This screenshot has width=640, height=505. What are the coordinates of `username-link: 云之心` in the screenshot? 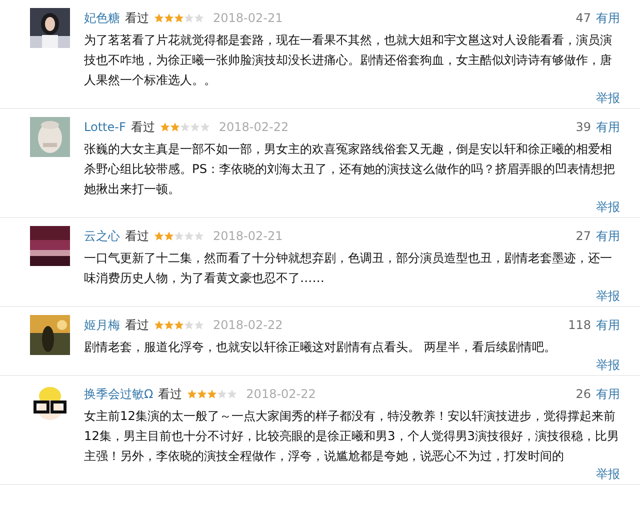 It's located at (102, 236).